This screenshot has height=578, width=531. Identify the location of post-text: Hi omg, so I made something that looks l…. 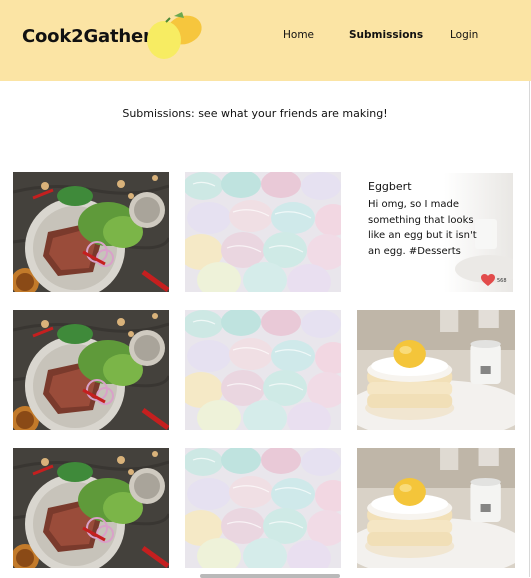
(422, 228).